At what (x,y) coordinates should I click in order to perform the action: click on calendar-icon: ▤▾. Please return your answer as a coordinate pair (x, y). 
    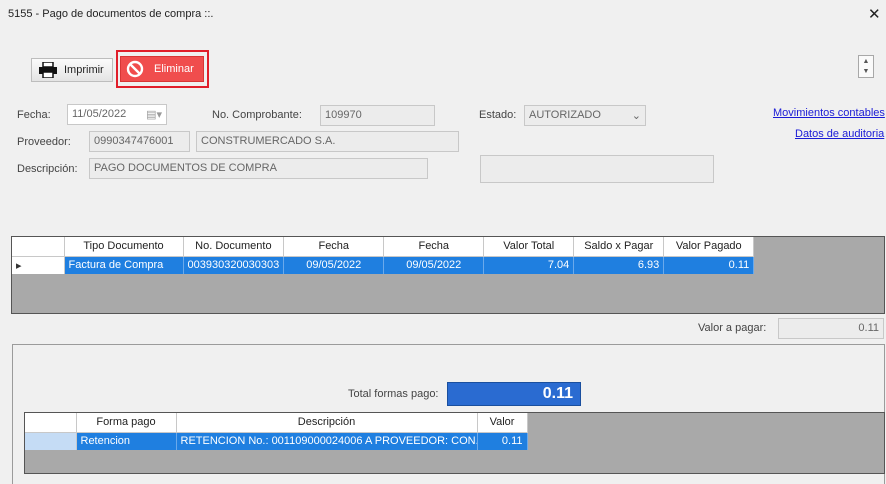
    Looking at the image, I should click on (154, 114).